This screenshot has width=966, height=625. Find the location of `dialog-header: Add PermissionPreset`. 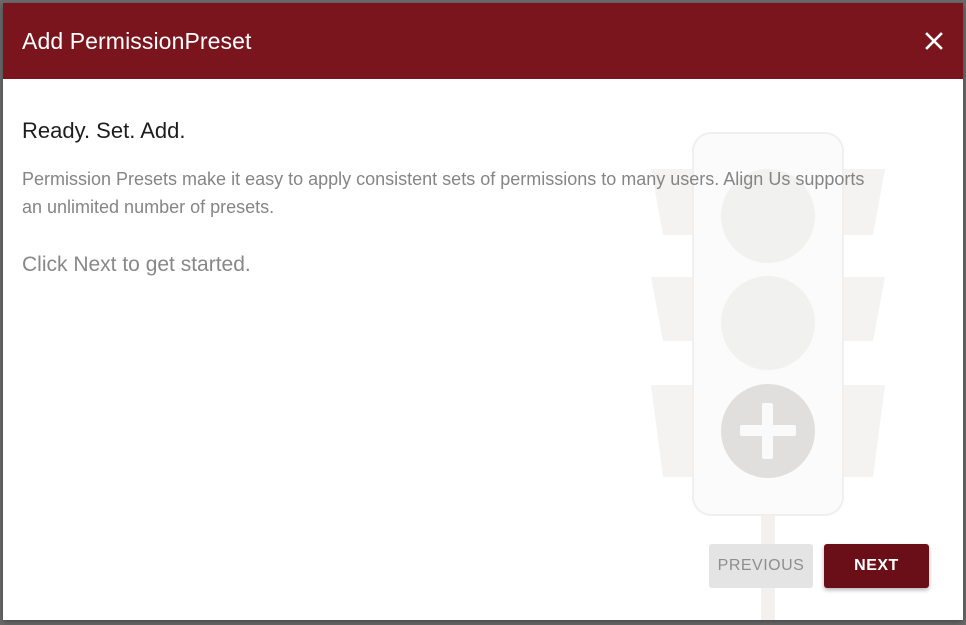

dialog-header: Add PermissionPreset is located at coordinates (483, 41).